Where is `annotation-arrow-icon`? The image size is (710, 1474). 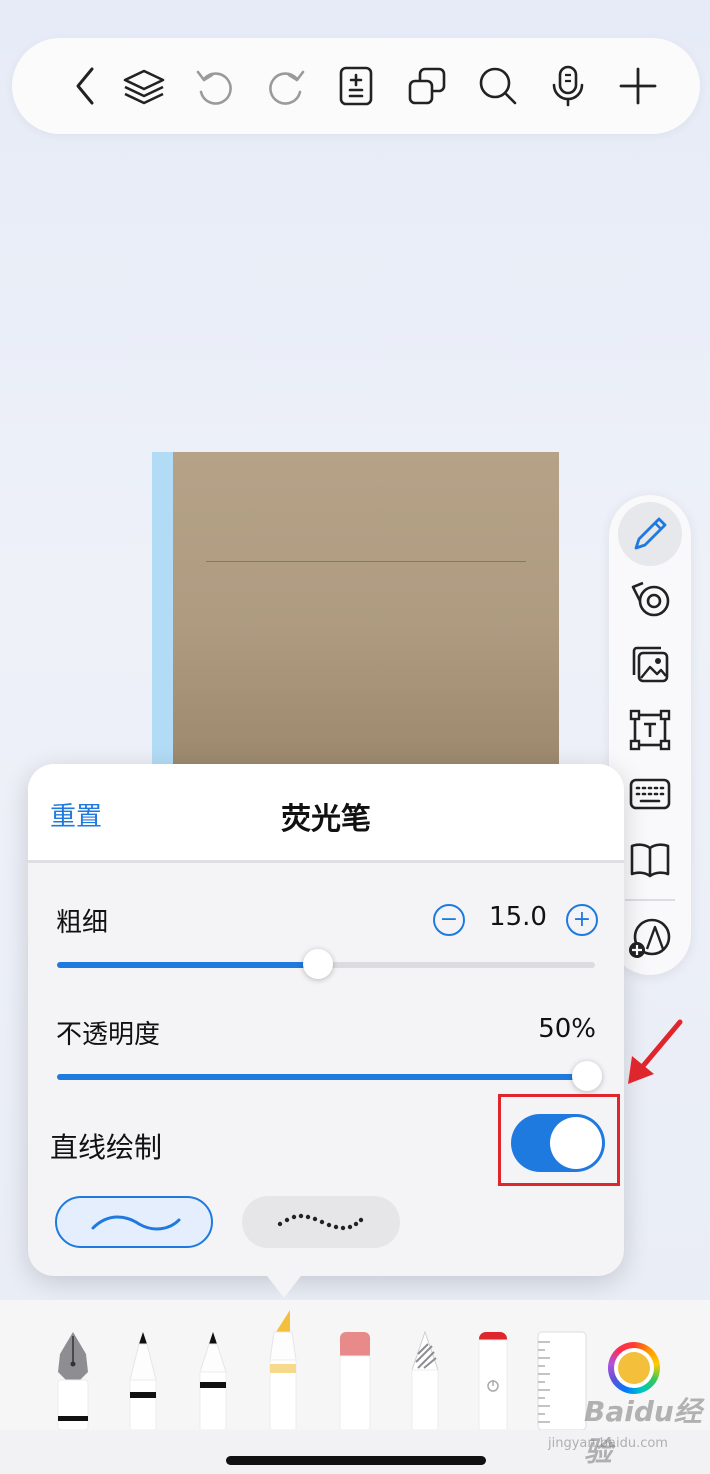
annotation-arrow-icon is located at coordinates (655, 1051).